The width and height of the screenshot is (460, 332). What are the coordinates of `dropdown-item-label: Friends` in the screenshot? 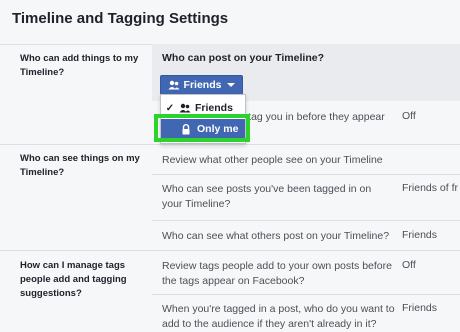 It's located at (214, 108).